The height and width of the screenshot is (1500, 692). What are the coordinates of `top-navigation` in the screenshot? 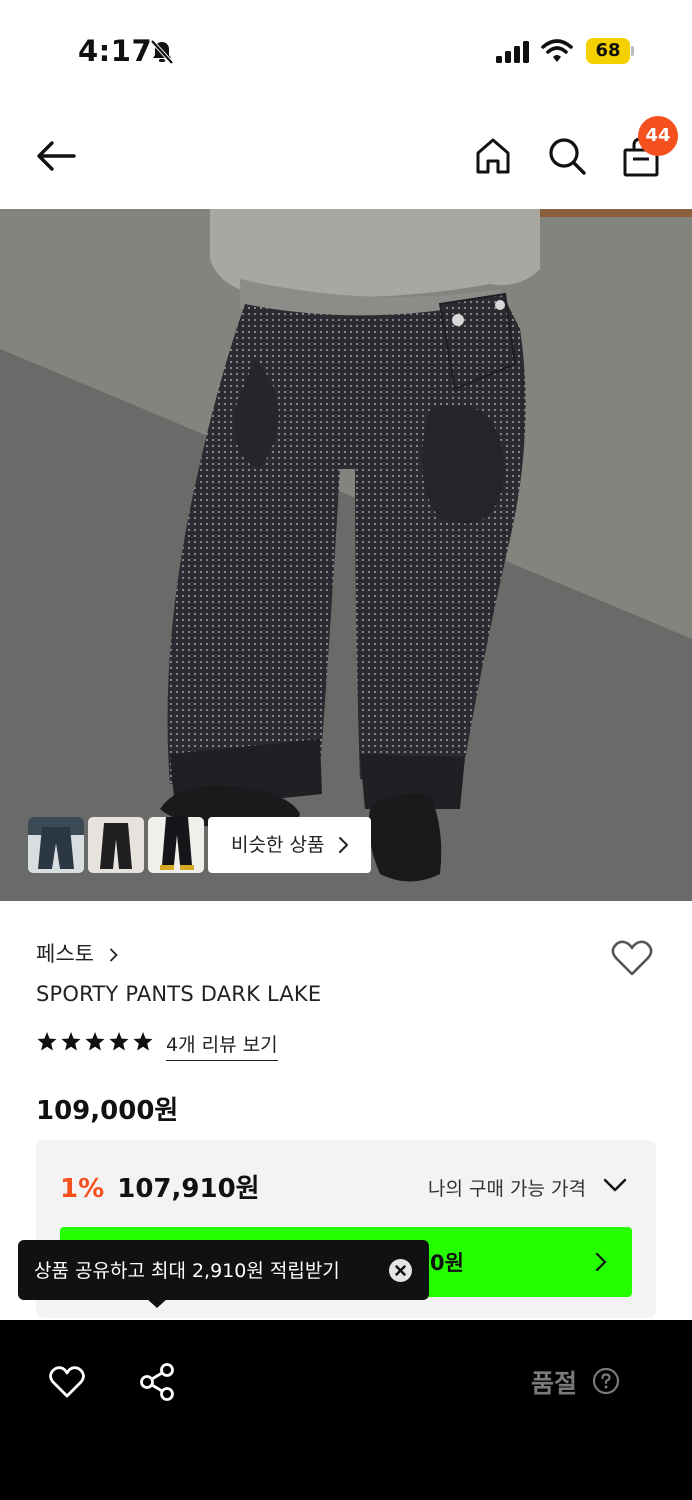 It's located at (346, 158).